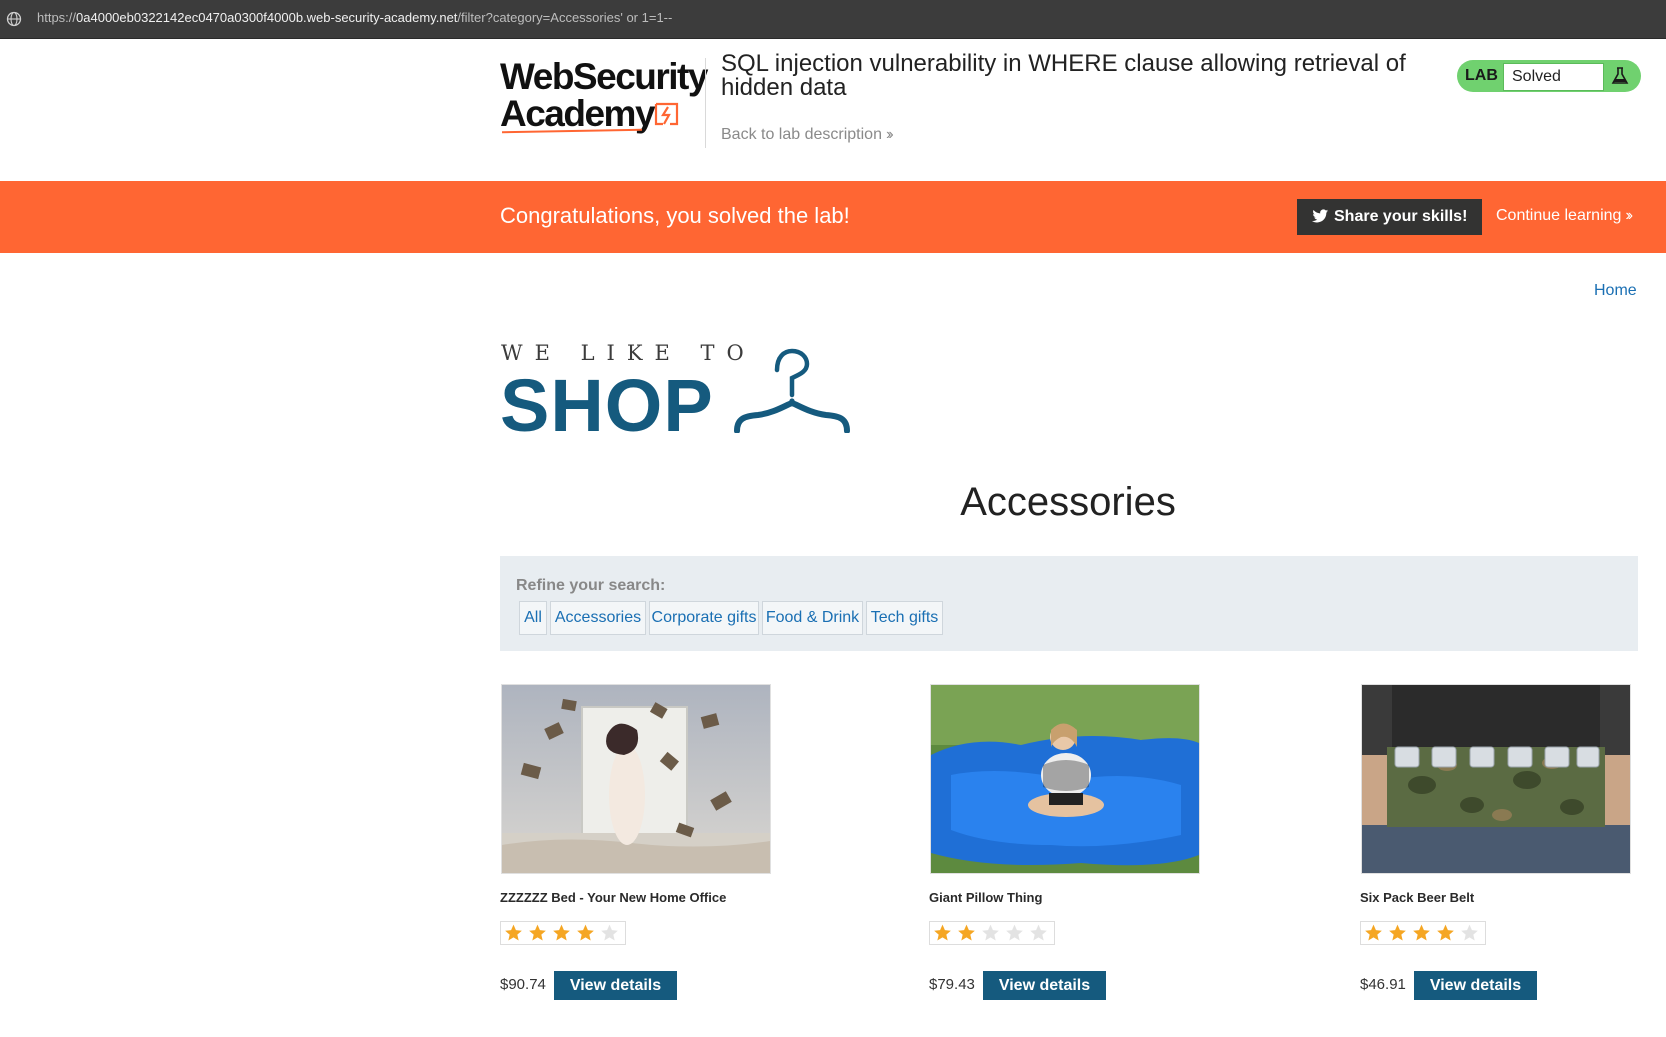 The width and height of the screenshot is (1666, 1037). Describe the element at coordinates (565, 17) in the screenshot. I see `url-path: /filter?category=Accessories' or 1=1--` at that location.